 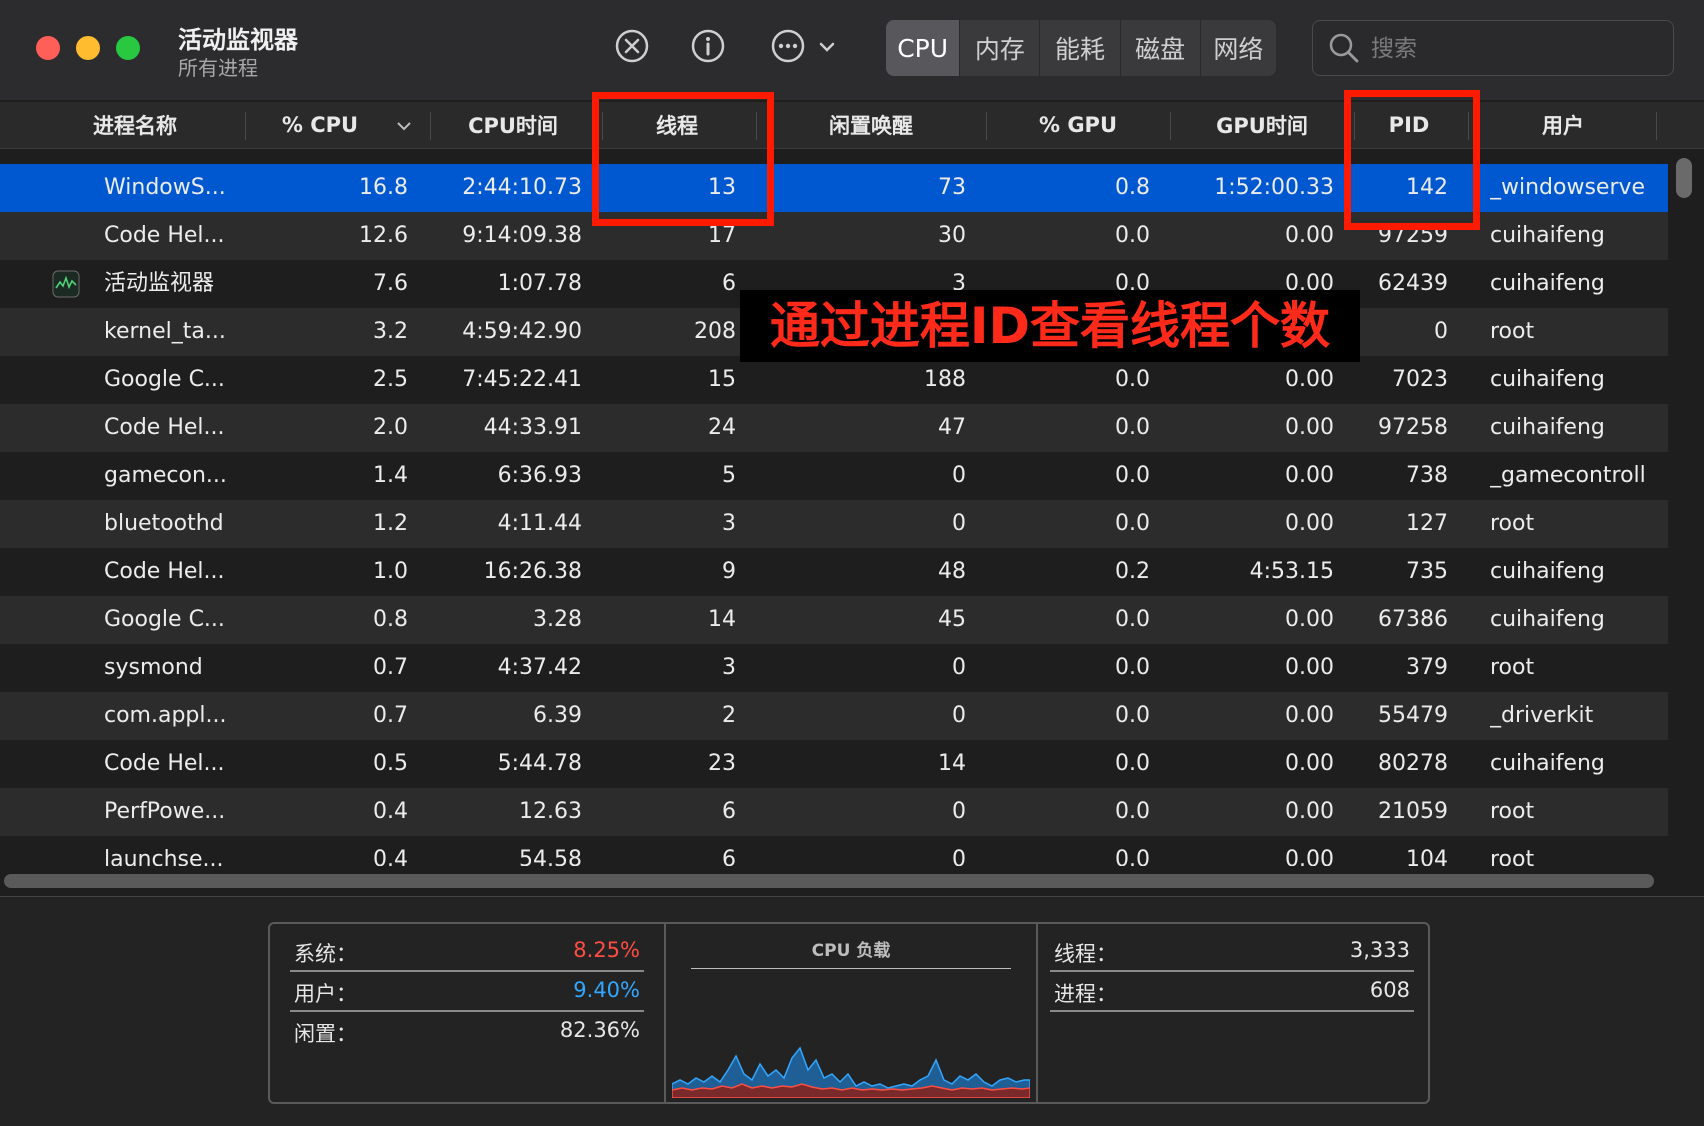 I want to click on system-value: 8.25%, so click(x=606, y=950).